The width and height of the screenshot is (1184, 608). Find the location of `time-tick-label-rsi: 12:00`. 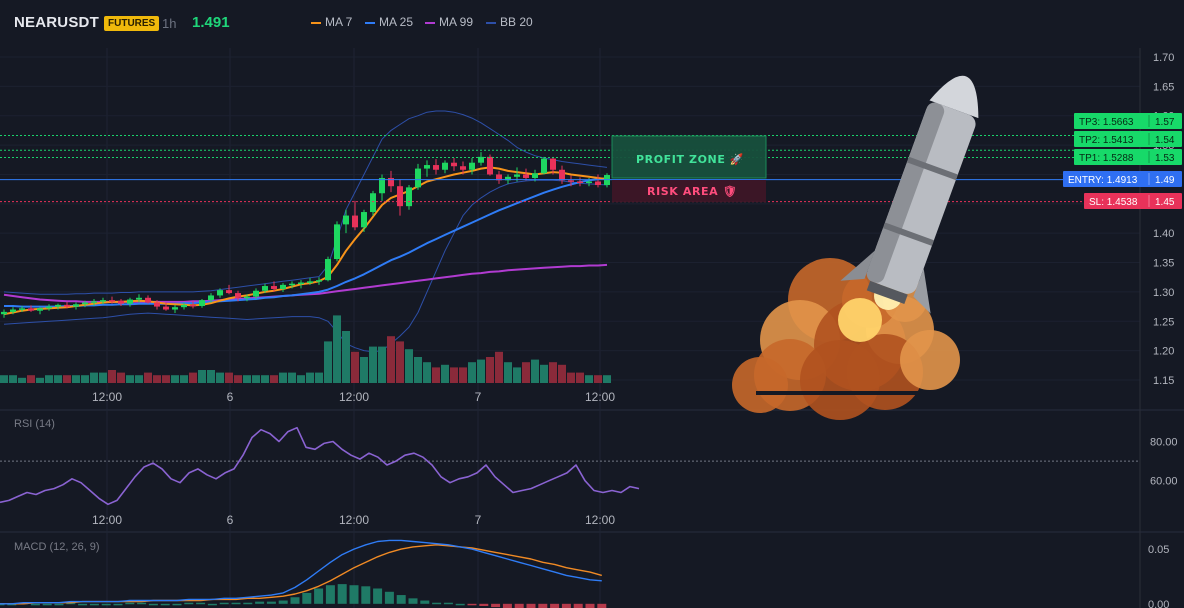

time-tick-label-rsi: 12:00 is located at coordinates (600, 520).